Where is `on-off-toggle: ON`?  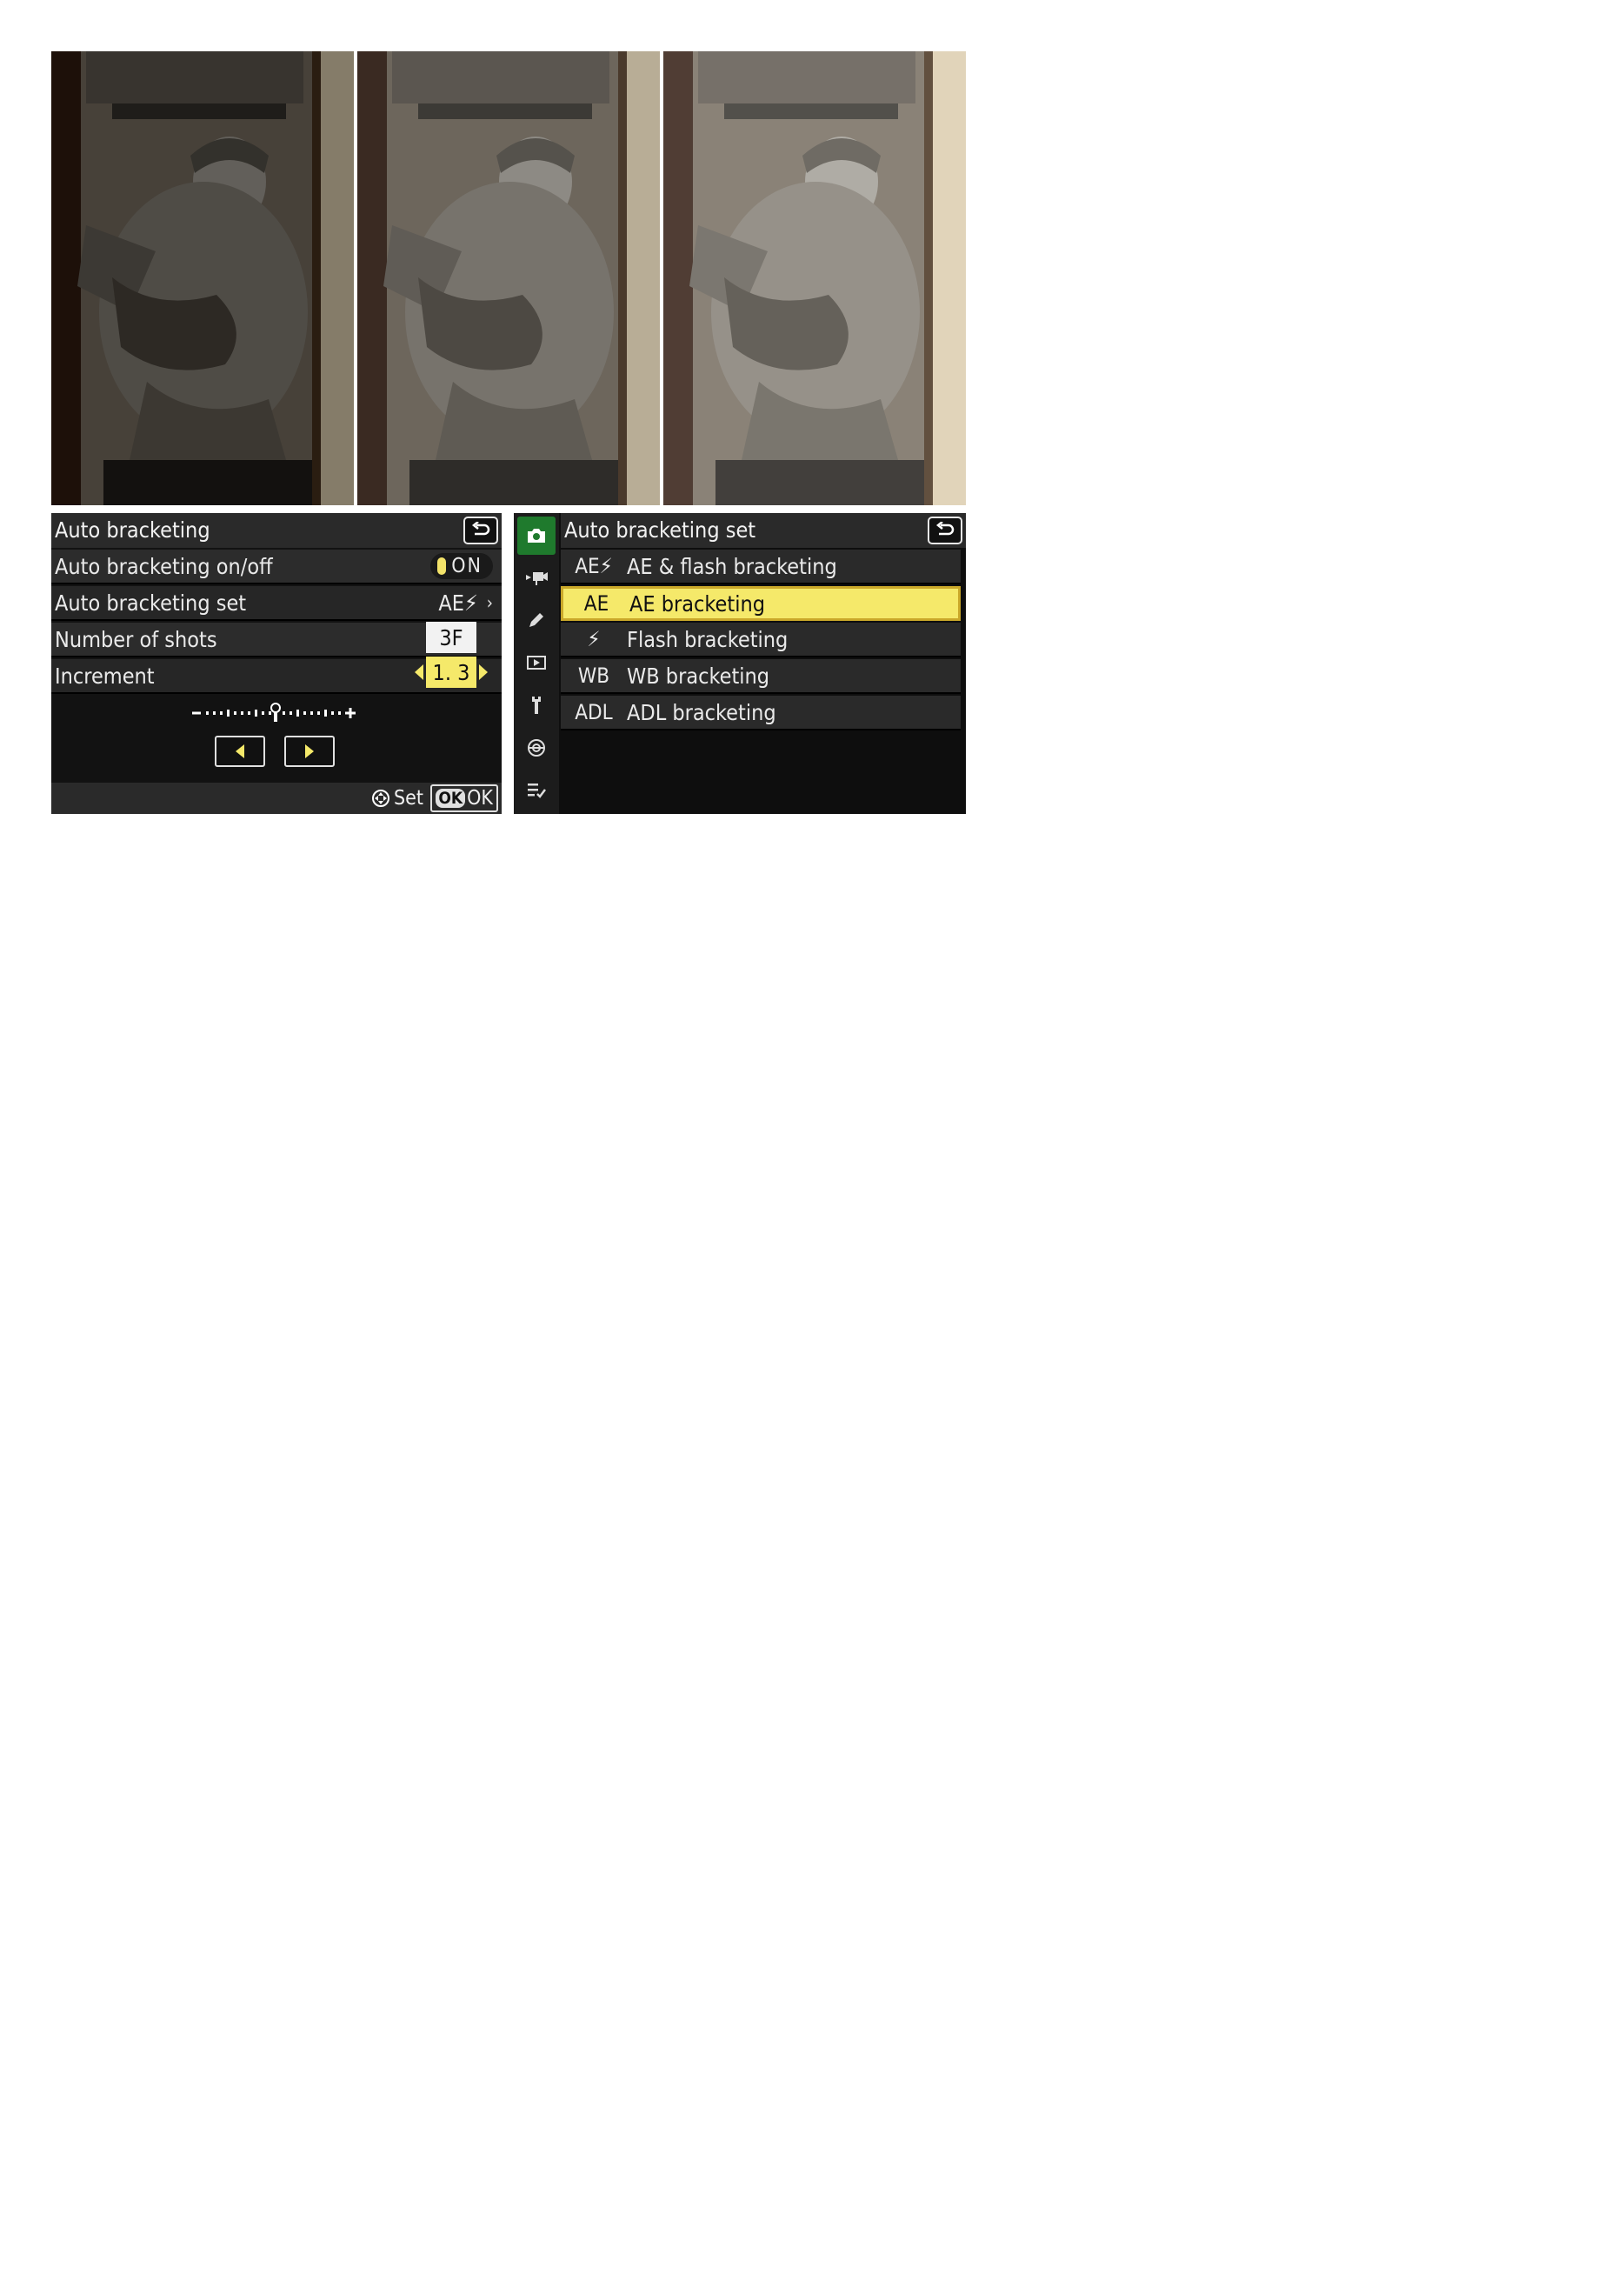
on-off-toggle: ON is located at coordinates (461, 566).